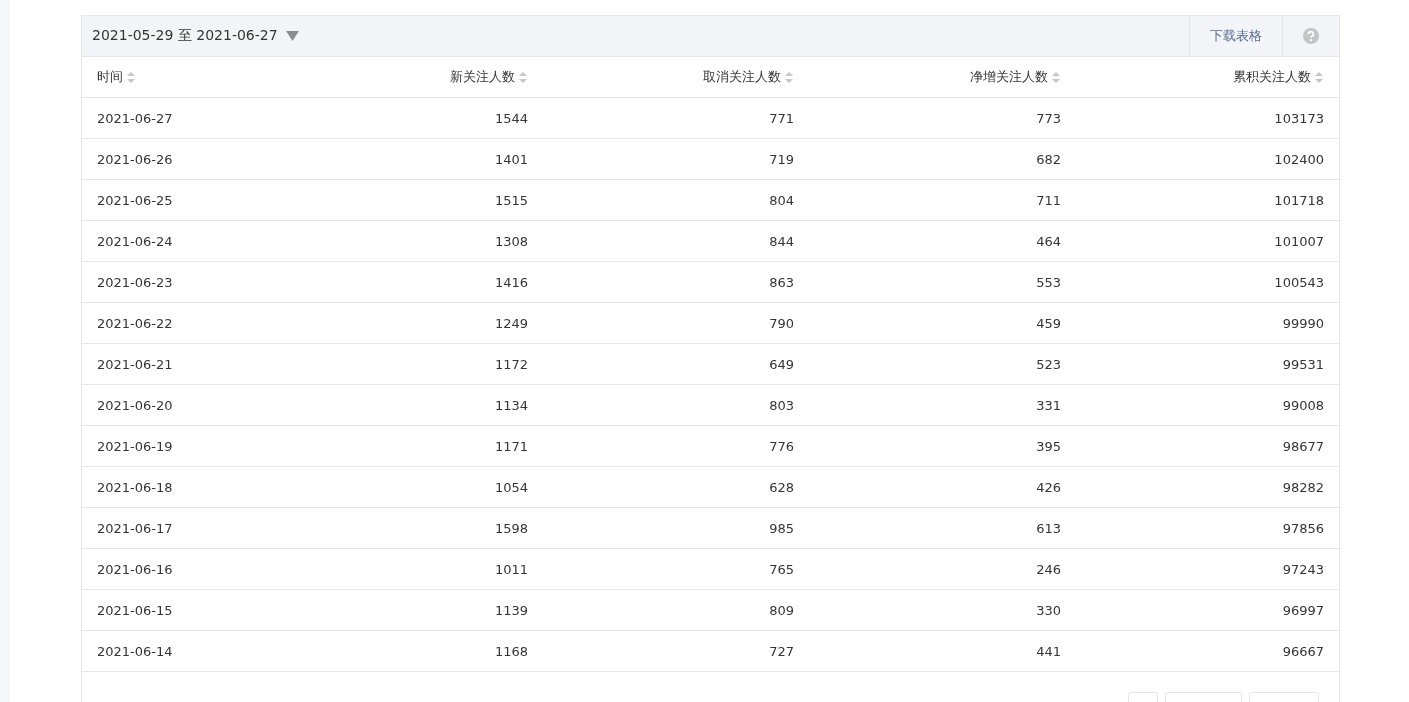 This screenshot has height=702, width=1409. What do you see at coordinates (1299, 118) in the screenshot?
I see `table-cell-text: 103173` at bounding box center [1299, 118].